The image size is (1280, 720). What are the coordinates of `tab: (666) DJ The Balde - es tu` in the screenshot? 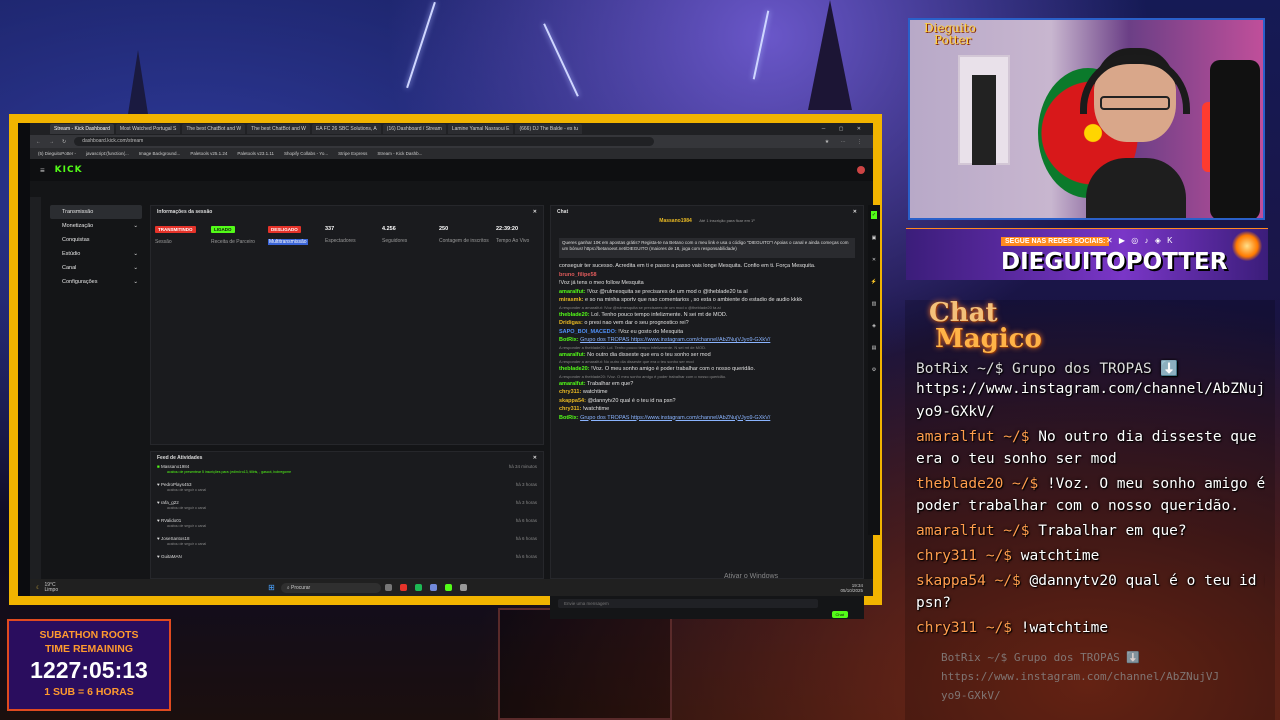 It's located at (548, 129).